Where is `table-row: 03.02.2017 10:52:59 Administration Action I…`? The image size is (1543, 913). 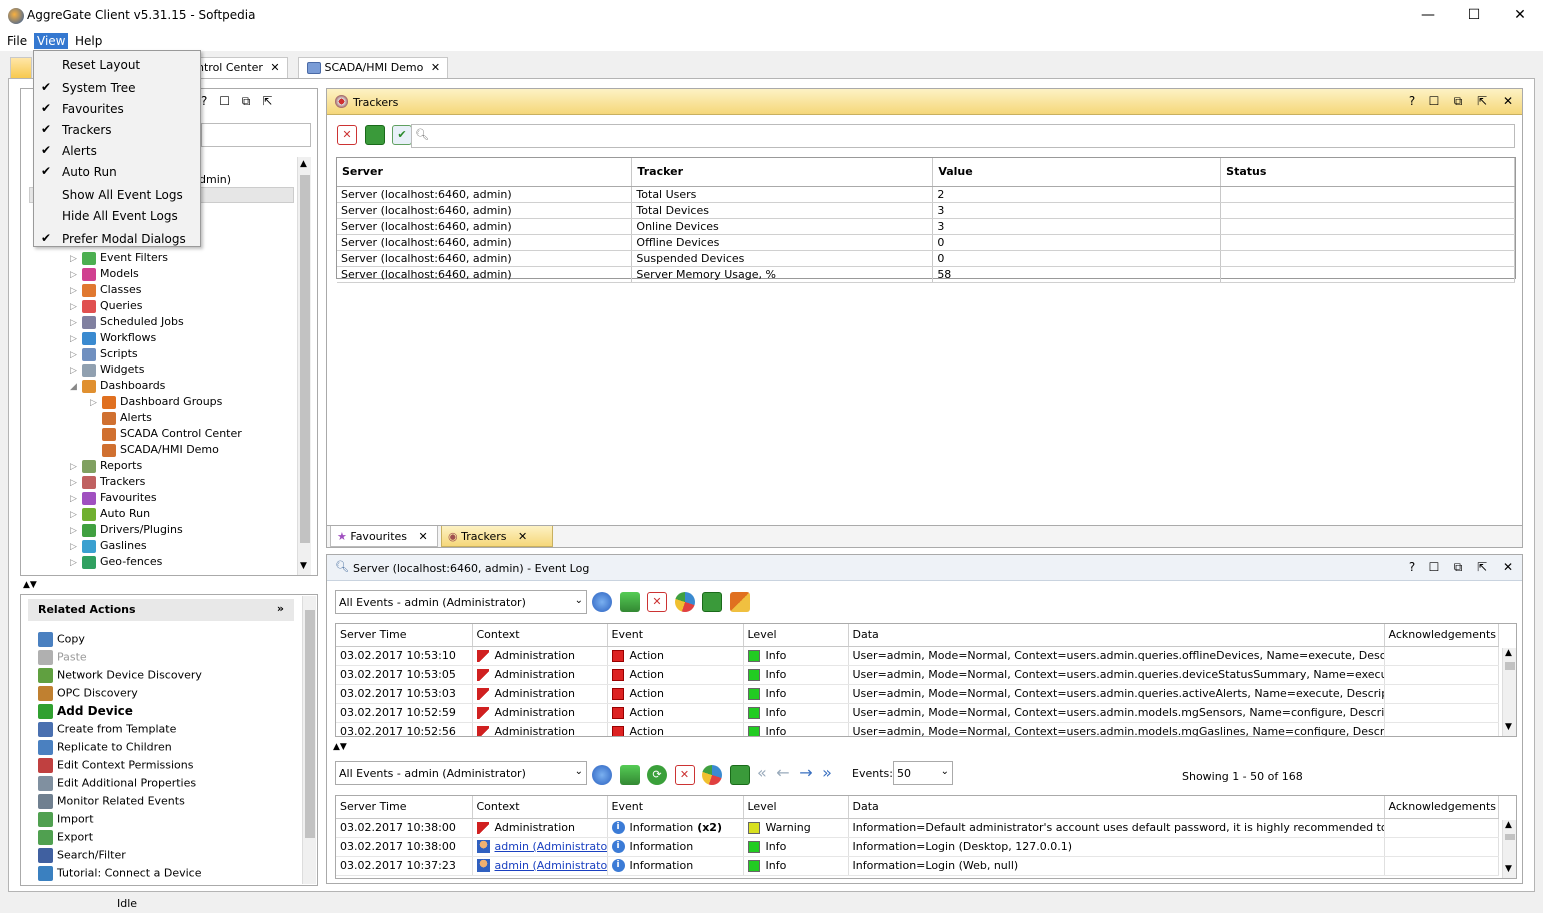 table-row: 03.02.2017 10:52:59 Administration Action I… is located at coordinates (917, 713).